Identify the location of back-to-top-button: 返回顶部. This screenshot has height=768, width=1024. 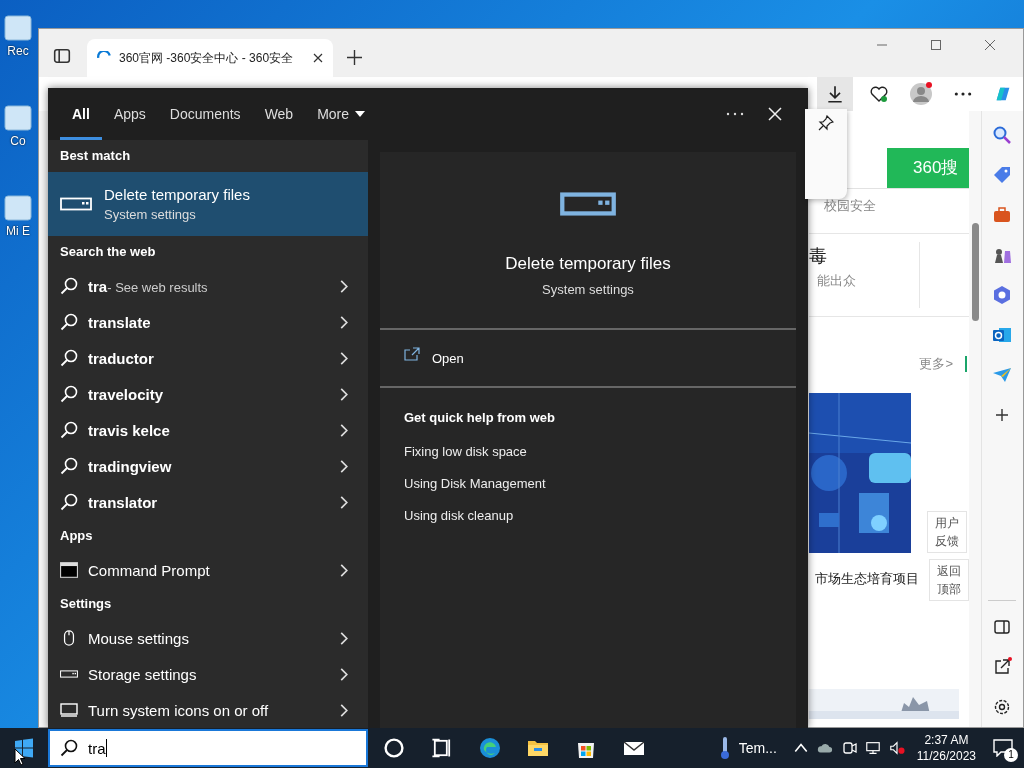
(949, 580).